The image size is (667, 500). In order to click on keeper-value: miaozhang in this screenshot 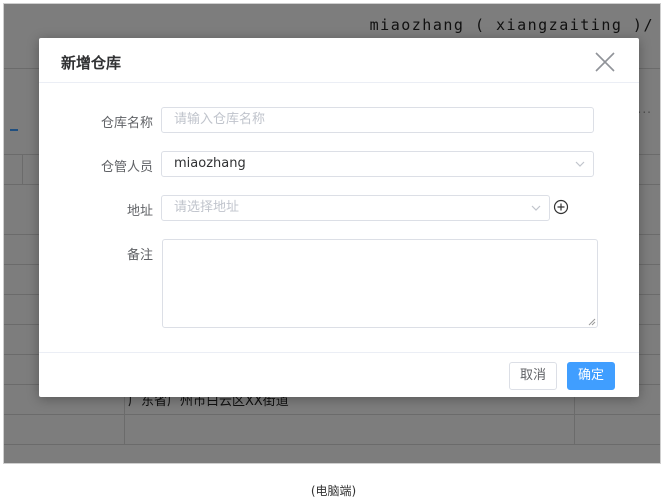, I will do `click(210, 163)`.